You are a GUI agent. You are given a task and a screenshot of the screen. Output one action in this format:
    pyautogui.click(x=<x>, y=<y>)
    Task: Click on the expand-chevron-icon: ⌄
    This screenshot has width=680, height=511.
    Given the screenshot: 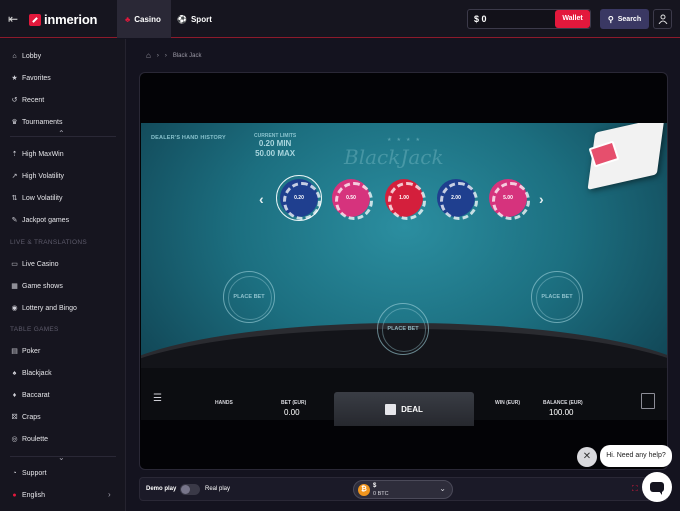 What is the action you would take?
    pyautogui.click(x=61, y=457)
    